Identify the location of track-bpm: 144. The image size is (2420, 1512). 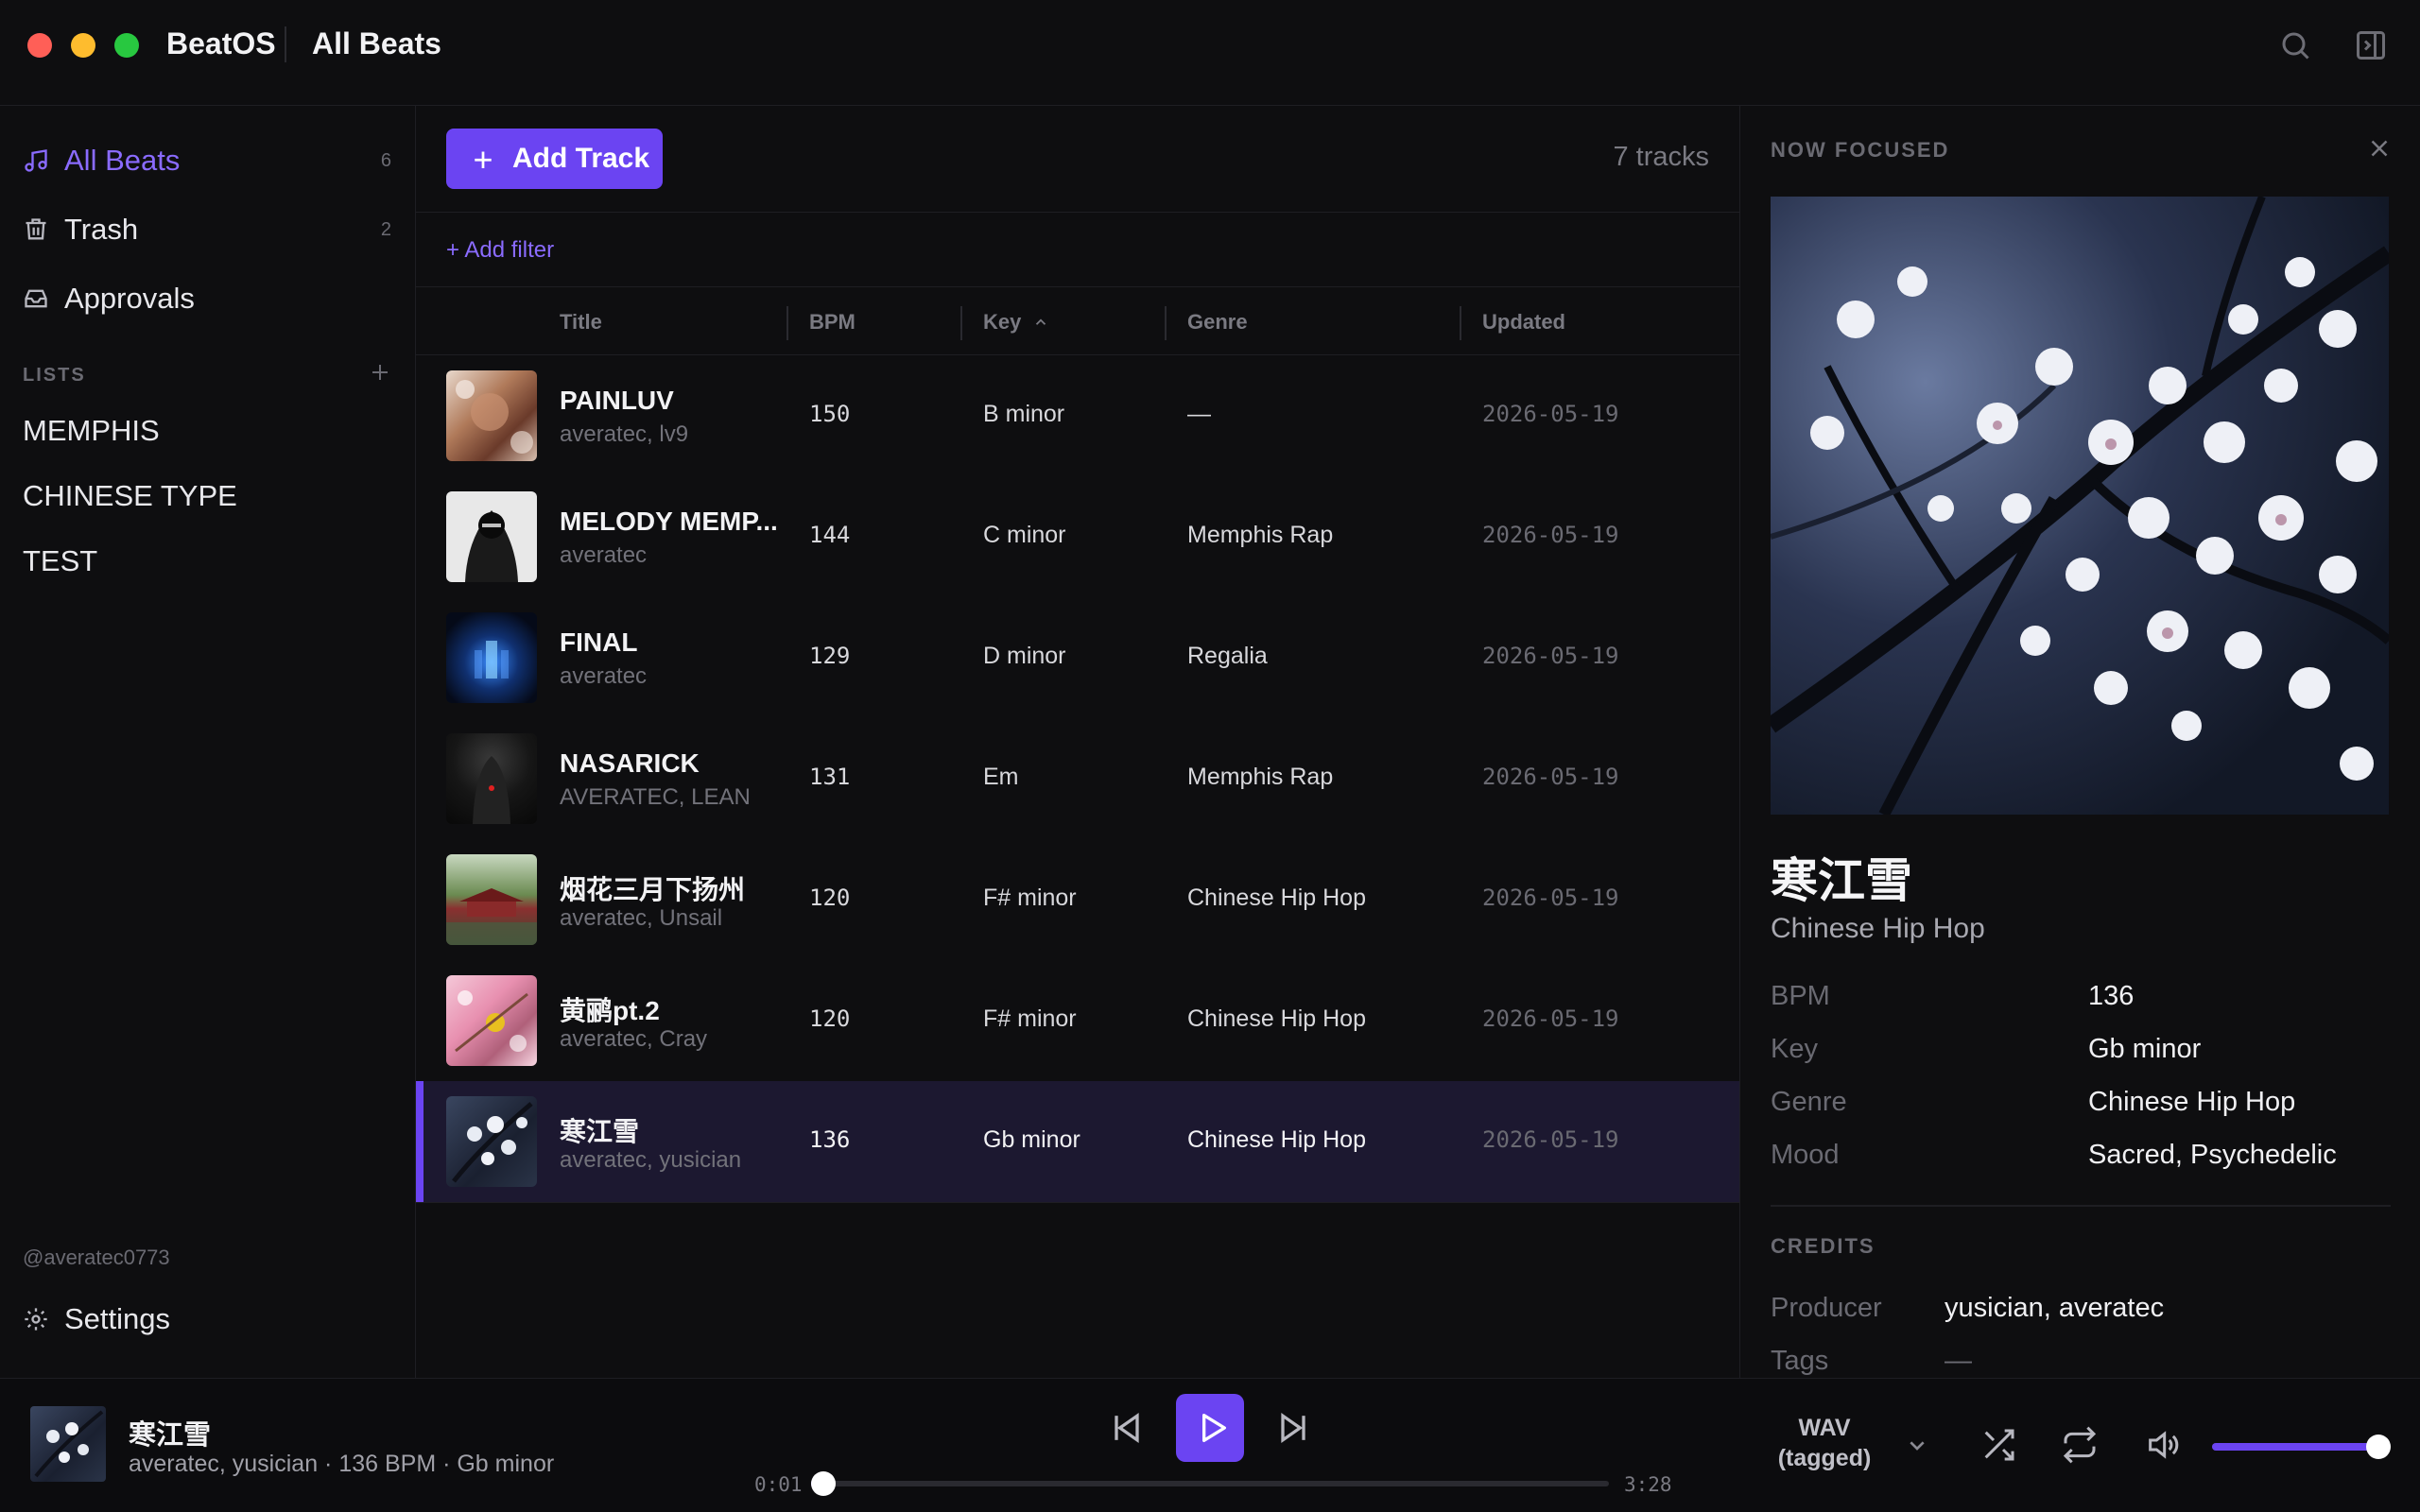
(830, 535).